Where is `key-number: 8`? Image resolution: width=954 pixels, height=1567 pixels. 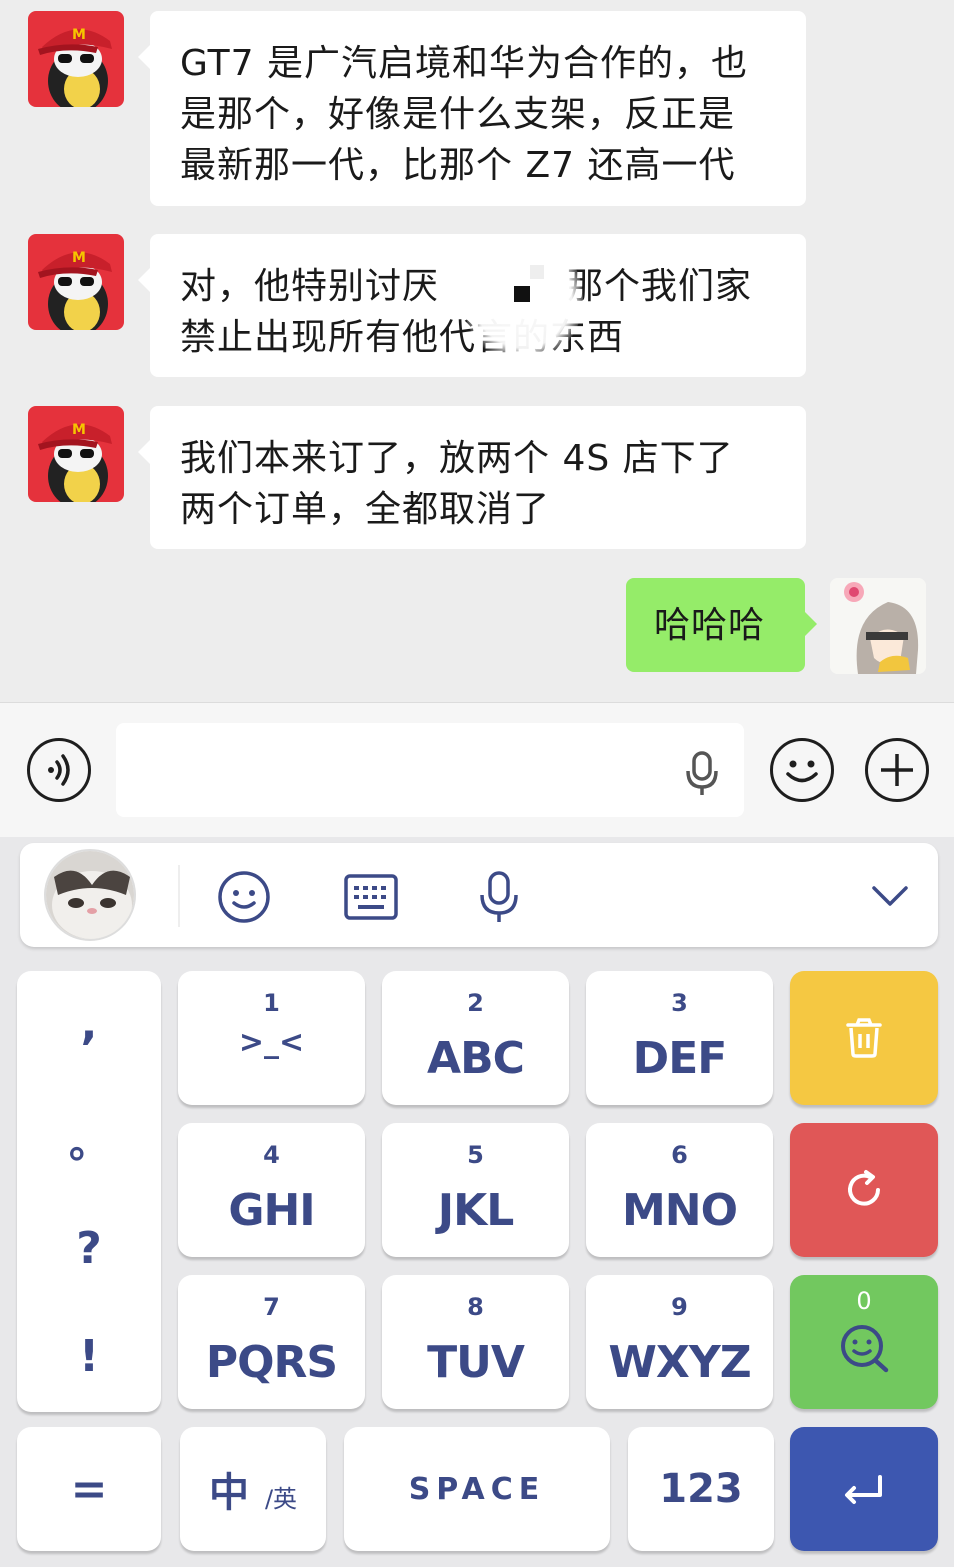
key-number: 8 is located at coordinates (475, 1307).